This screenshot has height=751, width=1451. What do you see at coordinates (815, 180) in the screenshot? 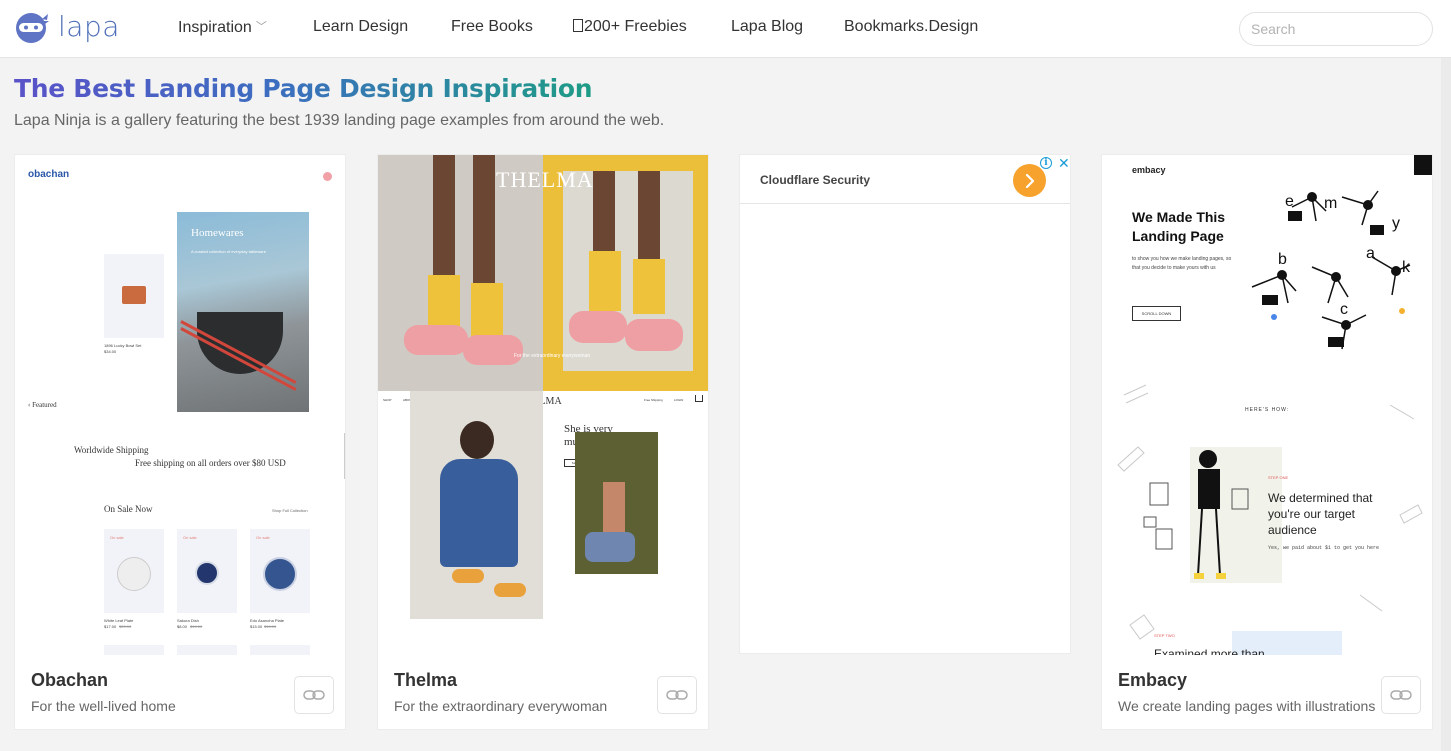
I see `ad-title: Cloudflare Security` at bounding box center [815, 180].